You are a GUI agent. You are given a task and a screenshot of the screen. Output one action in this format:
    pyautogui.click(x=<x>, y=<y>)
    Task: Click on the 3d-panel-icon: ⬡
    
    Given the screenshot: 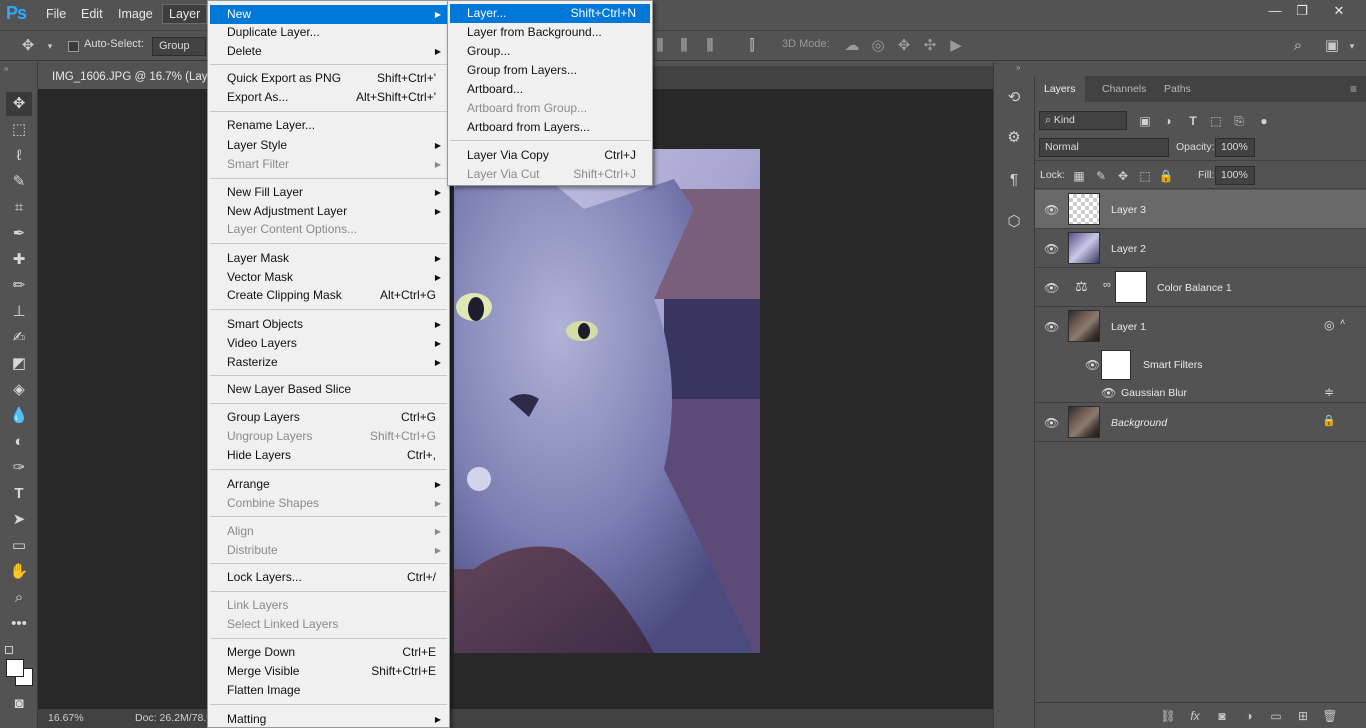 What is the action you would take?
    pyautogui.click(x=1014, y=222)
    